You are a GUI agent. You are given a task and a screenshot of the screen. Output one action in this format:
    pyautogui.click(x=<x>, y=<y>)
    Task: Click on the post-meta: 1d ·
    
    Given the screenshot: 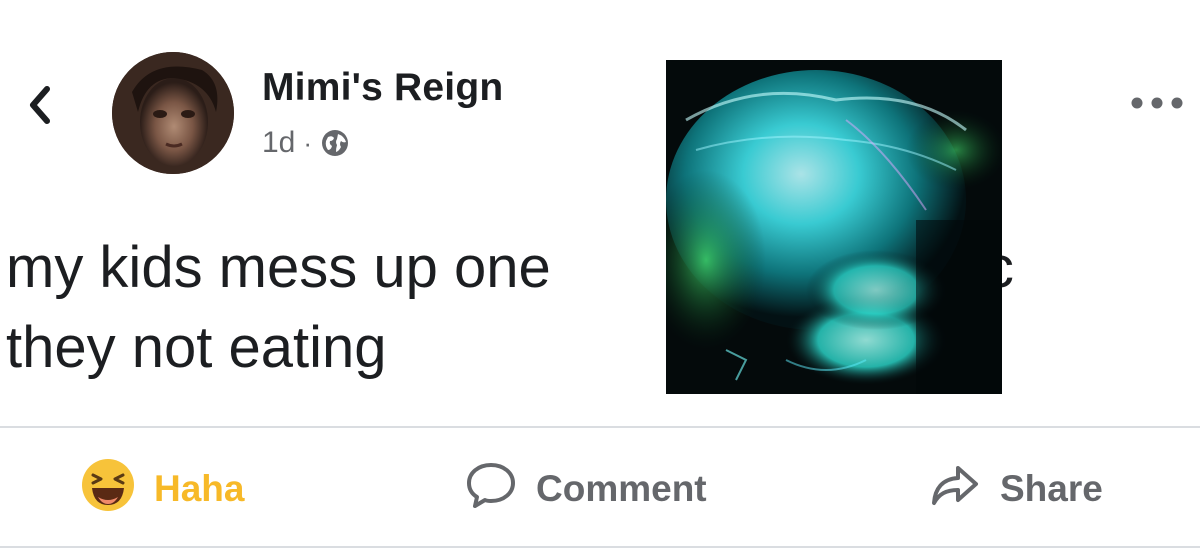 What is the action you would take?
    pyautogui.click(x=306, y=143)
    